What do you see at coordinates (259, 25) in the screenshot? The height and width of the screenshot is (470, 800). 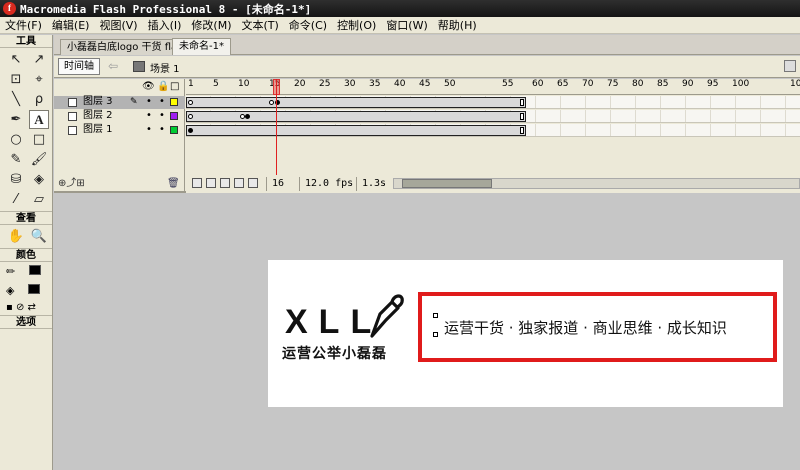 I see `menu-text: 文本(T)` at bounding box center [259, 25].